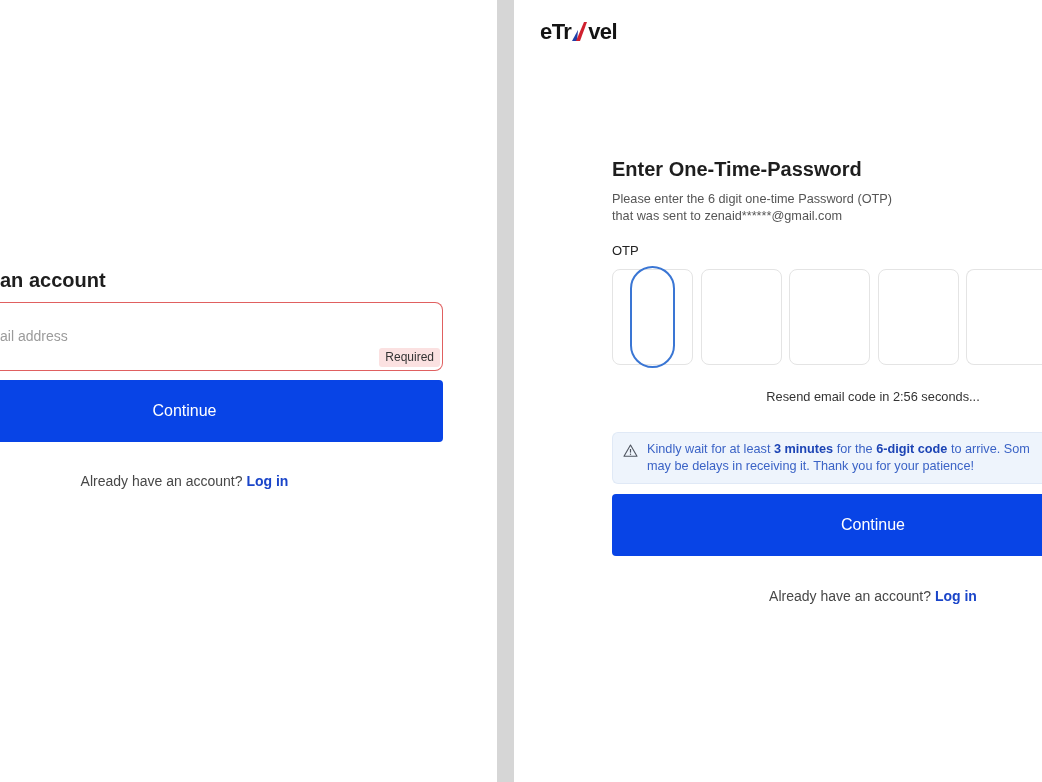 The image size is (1042, 782). I want to click on notice-text: Kindly wait for at least 3 minutes for the 6-digit code to arrive. Som may be delays in receiving it. Thank you for your patience!, so click(838, 458).